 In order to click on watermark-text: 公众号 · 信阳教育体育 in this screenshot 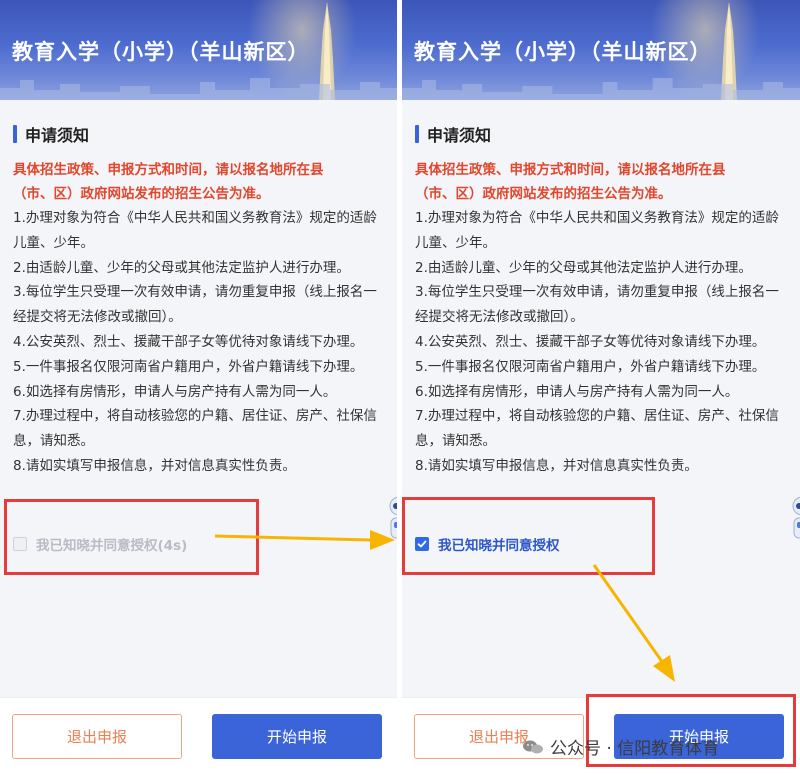, I will do `click(635, 749)`.